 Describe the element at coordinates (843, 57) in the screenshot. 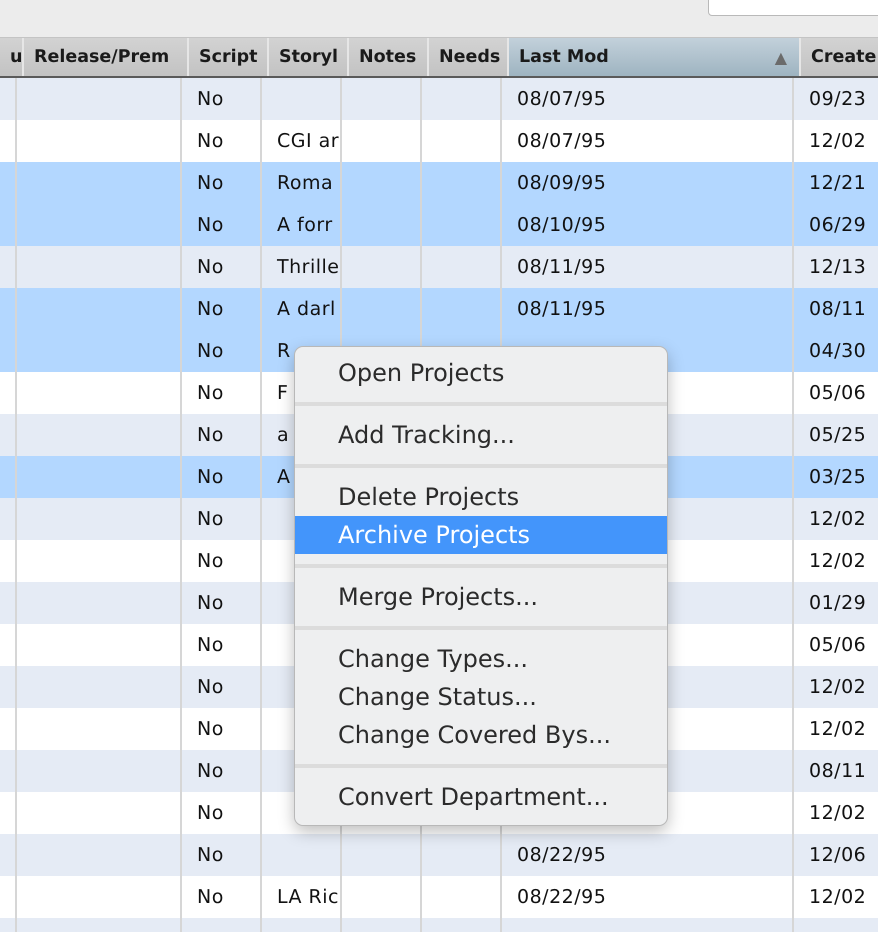

I see `column-label: Create` at that location.